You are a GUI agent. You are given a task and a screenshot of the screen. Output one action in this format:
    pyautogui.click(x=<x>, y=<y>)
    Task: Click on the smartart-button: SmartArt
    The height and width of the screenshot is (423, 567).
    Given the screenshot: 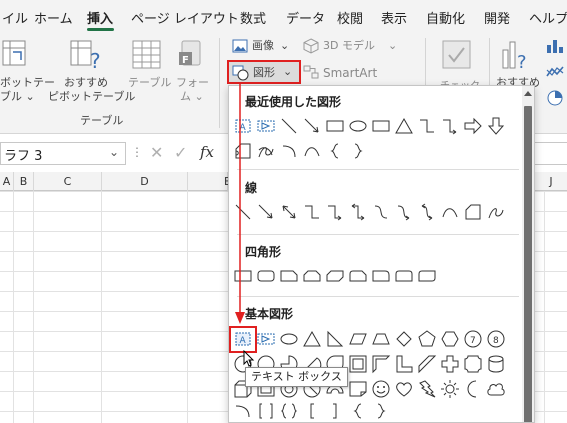 What is the action you would take?
    pyautogui.click(x=345, y=73)
    